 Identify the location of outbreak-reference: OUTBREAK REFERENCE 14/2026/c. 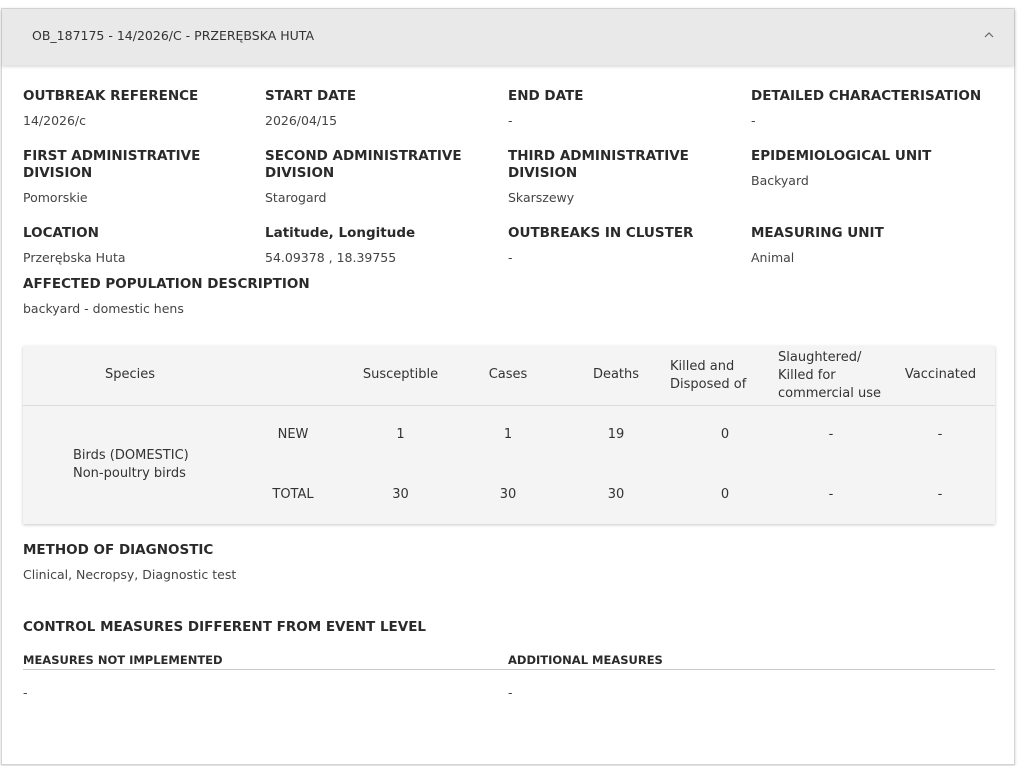
(140, 108).